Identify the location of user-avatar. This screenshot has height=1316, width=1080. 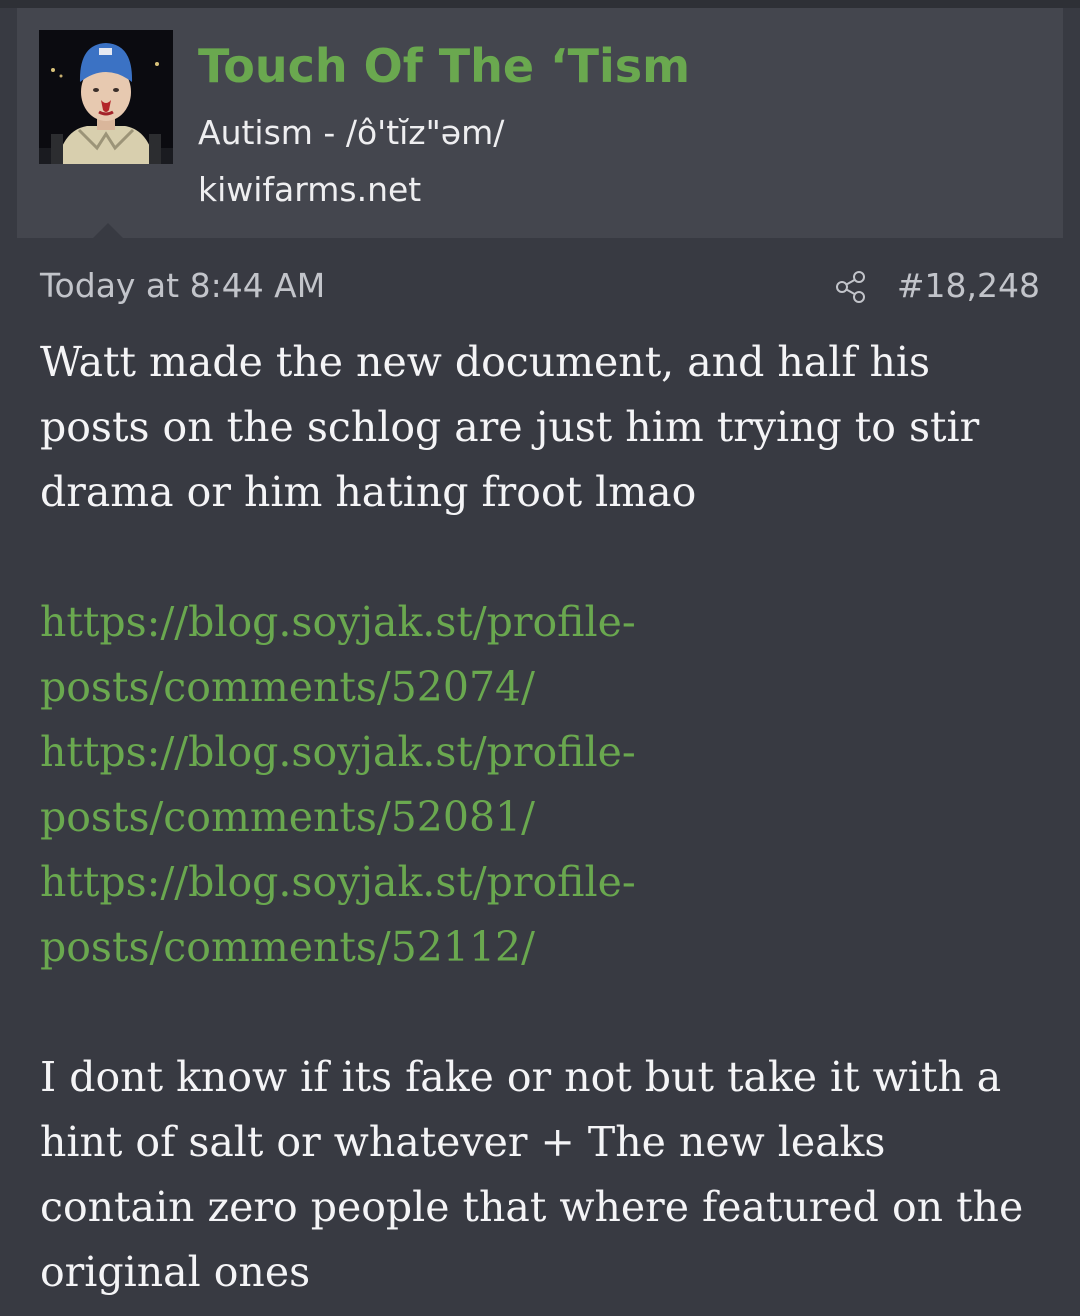
(106, 97).